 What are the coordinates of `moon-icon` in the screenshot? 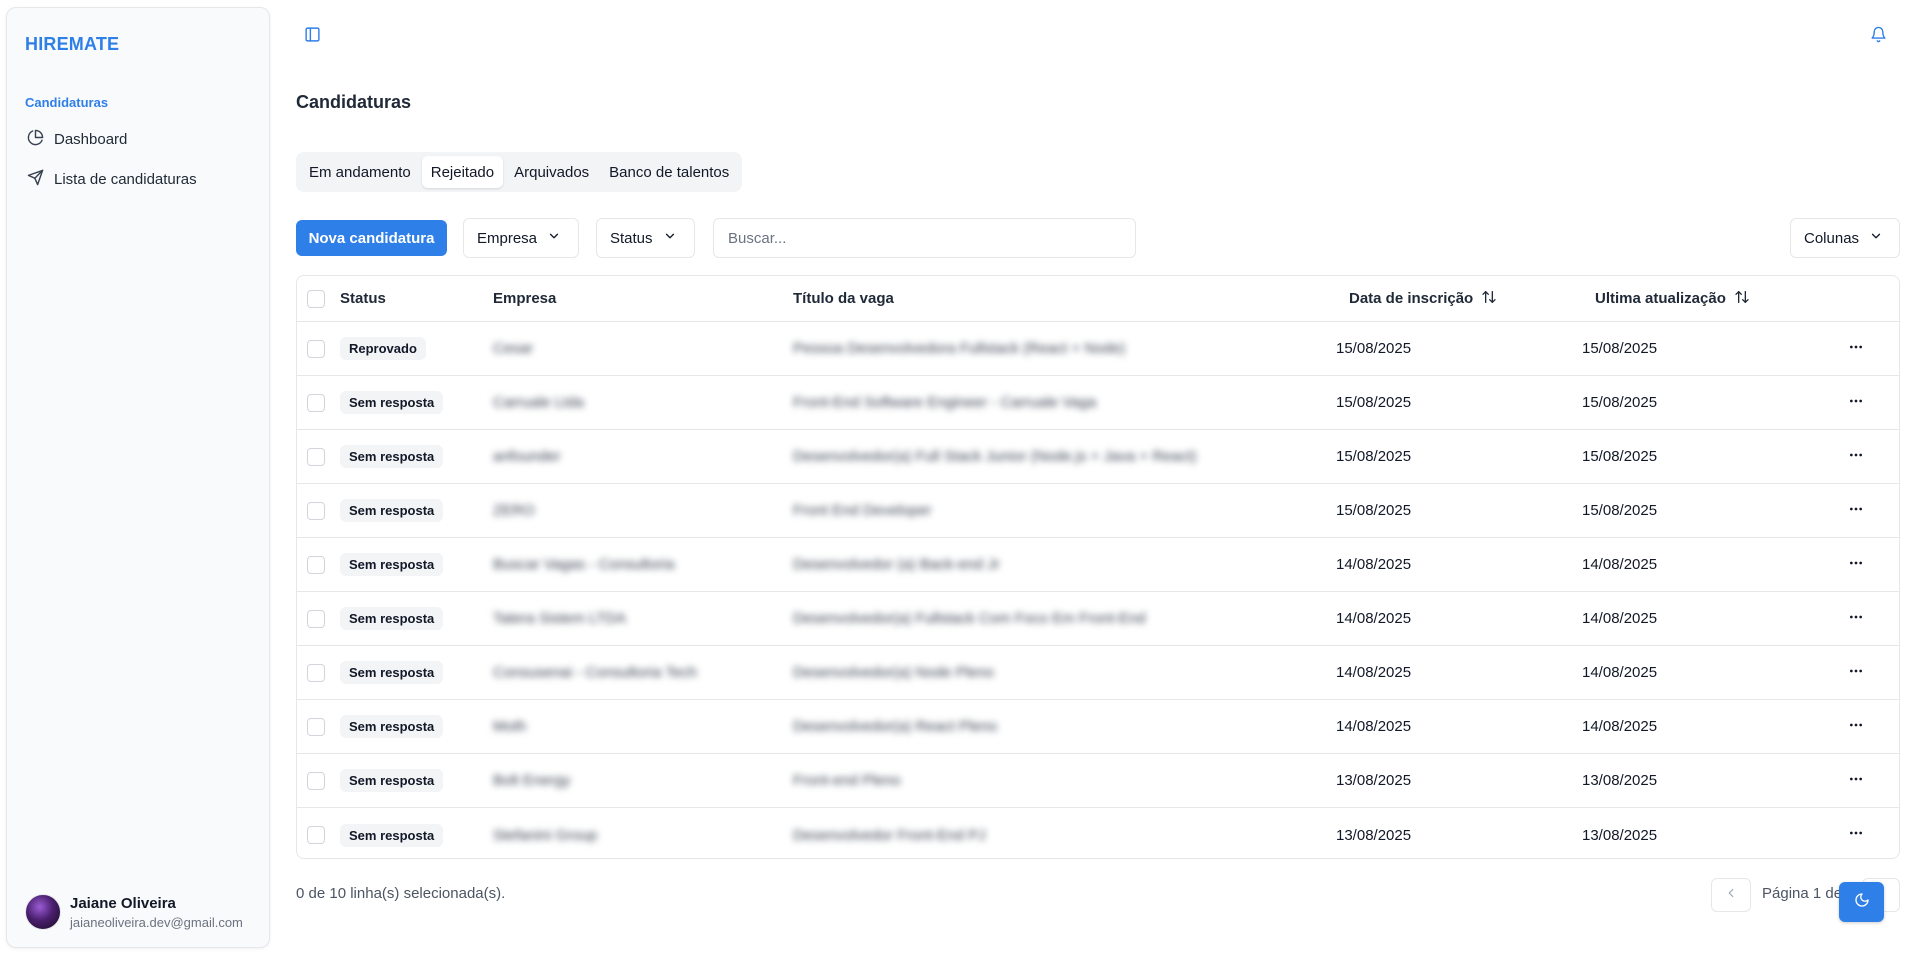 It's located at (1862, 902).